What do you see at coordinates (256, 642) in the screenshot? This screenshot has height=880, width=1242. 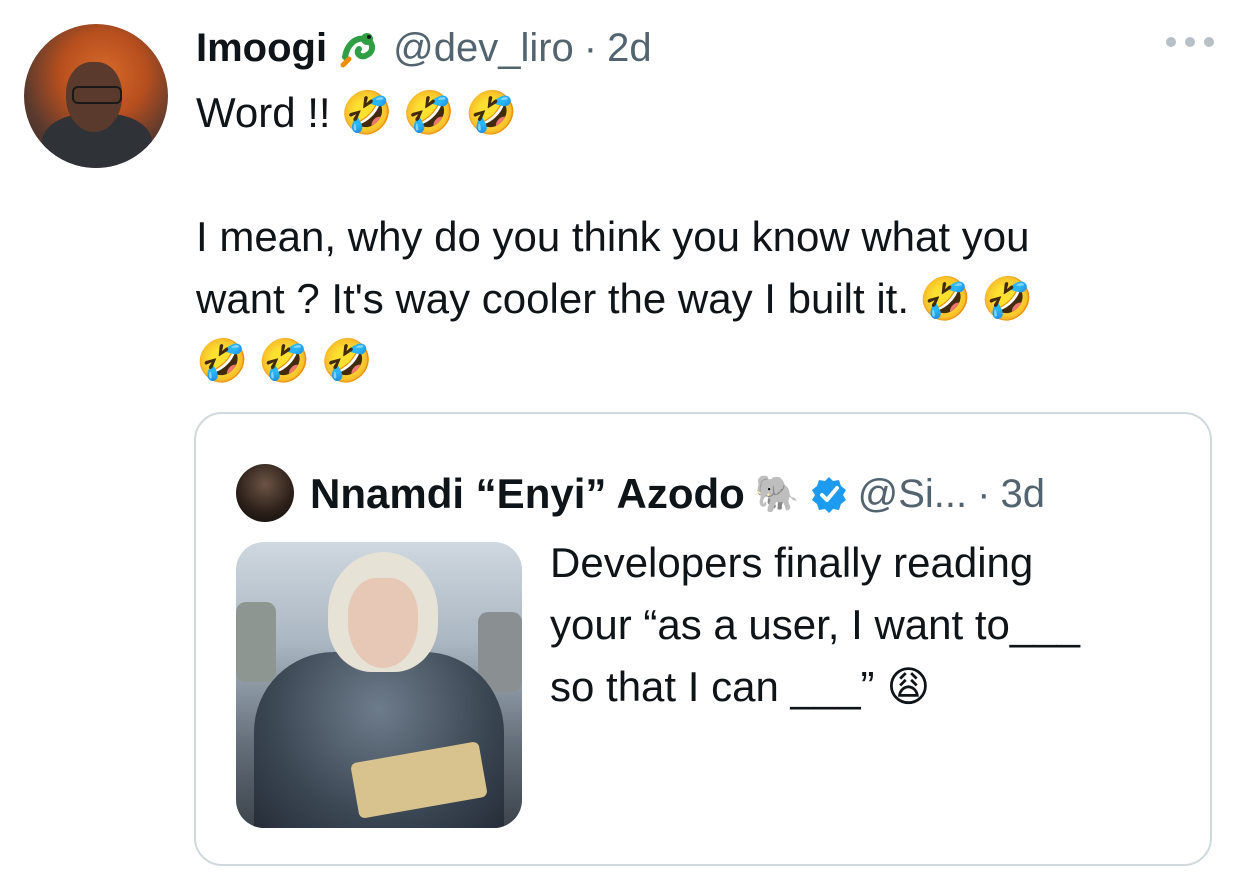 I see `image-background-figure-left` at bounding box center [256, 642].